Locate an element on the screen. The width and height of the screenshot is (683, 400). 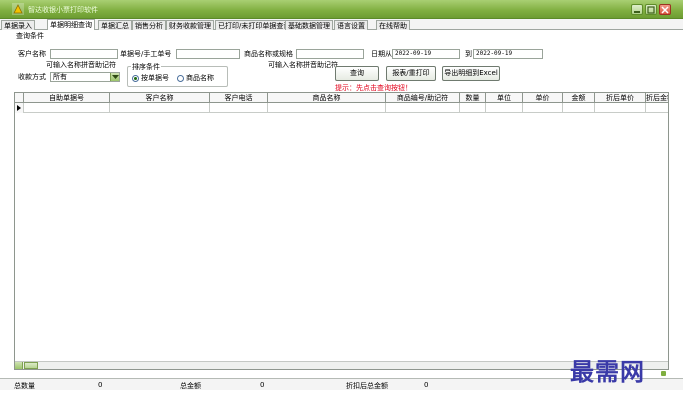
chevron-down-icon is located at coordinates (115, 77).